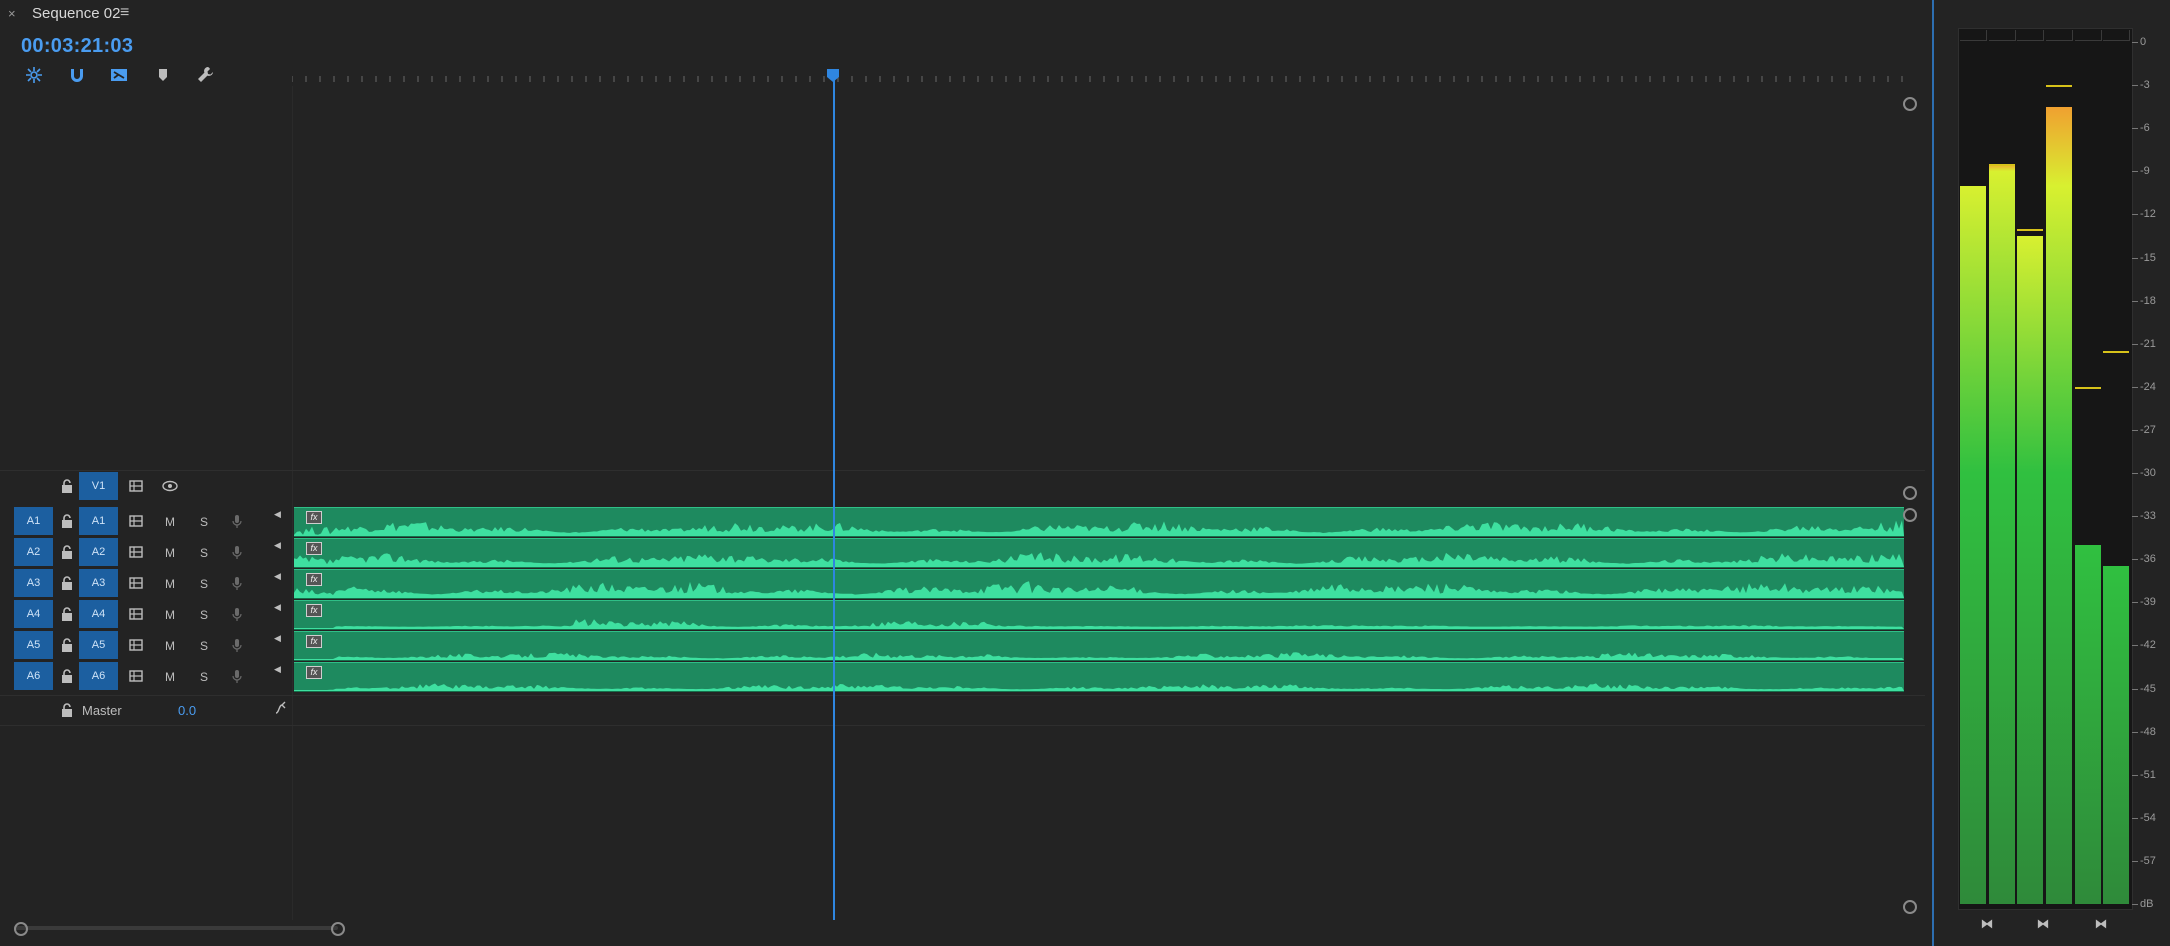 Image resolution: width=2170 pixels, height=946 pixels. What do you see at coordinates (204, 584) in the screenshot?
I see `solo-button-a3: S` at bounding box center [204, 584].